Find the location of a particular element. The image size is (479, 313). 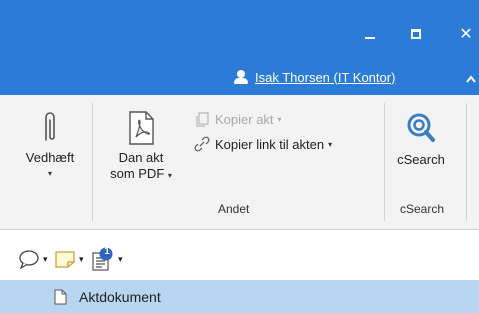

list-item-document: Aktdokument is located at coordinates (239, 296).